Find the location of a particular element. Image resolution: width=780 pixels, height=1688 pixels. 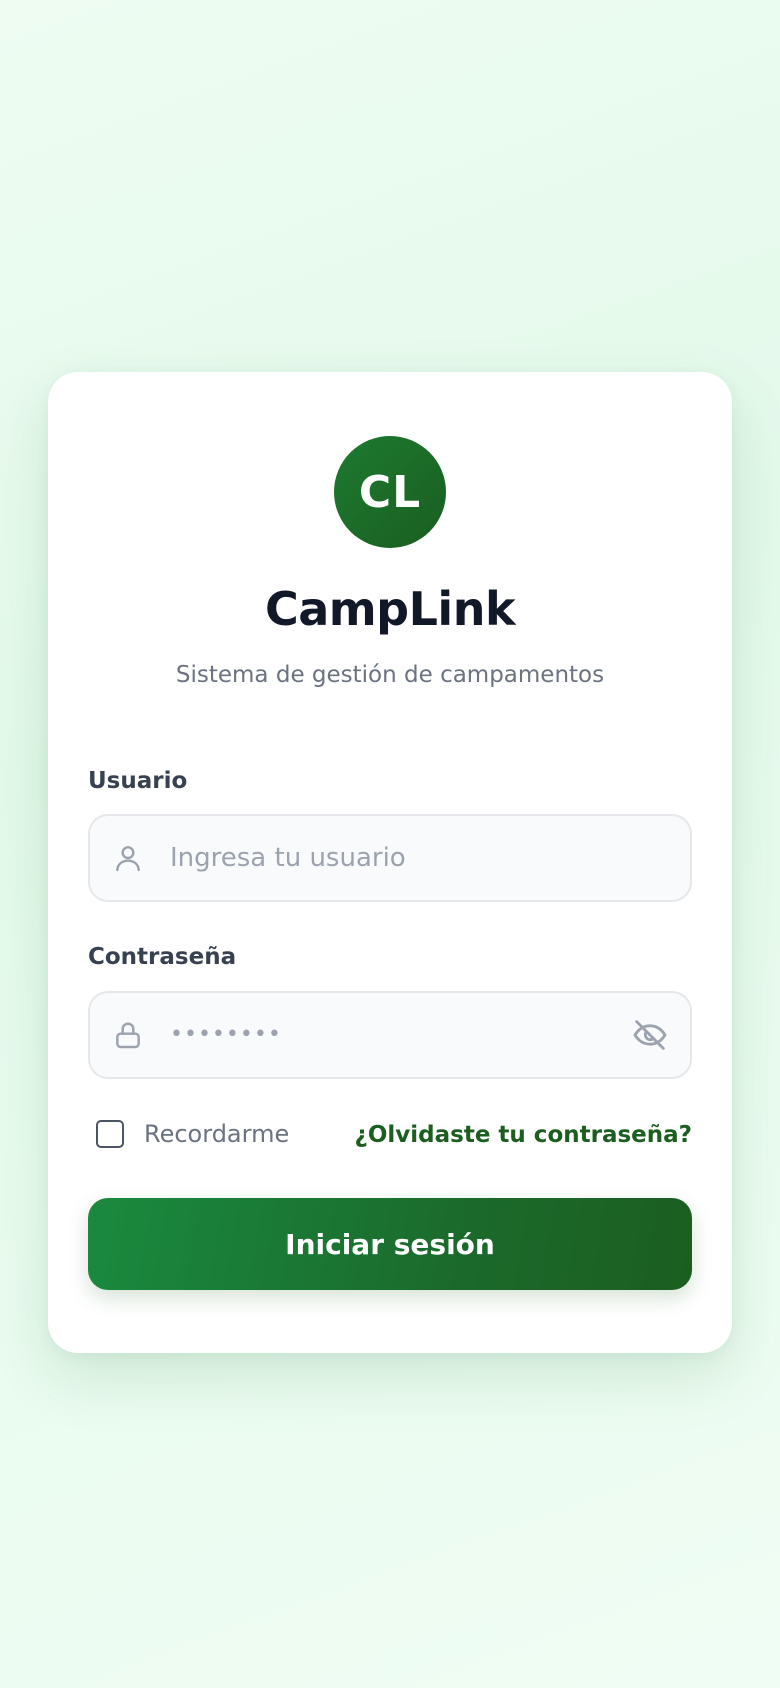

password-label: Contraseña is located at coordinates (162, 957).